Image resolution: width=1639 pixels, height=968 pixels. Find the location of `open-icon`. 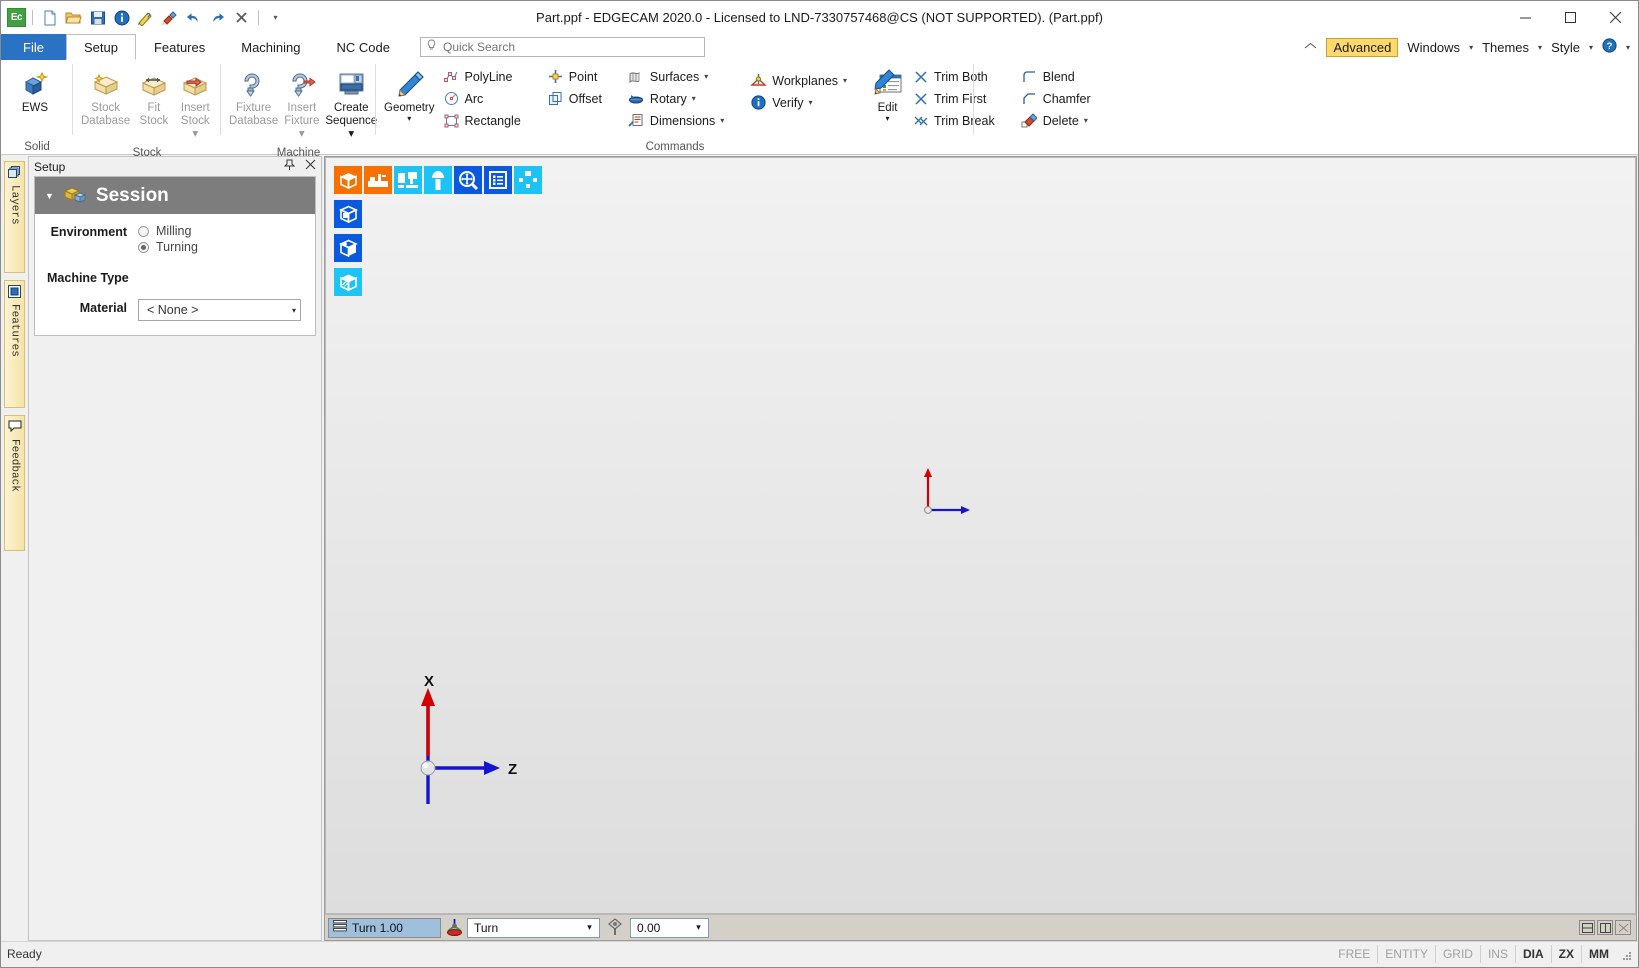

open-icon is located at coordinates (73, 17).